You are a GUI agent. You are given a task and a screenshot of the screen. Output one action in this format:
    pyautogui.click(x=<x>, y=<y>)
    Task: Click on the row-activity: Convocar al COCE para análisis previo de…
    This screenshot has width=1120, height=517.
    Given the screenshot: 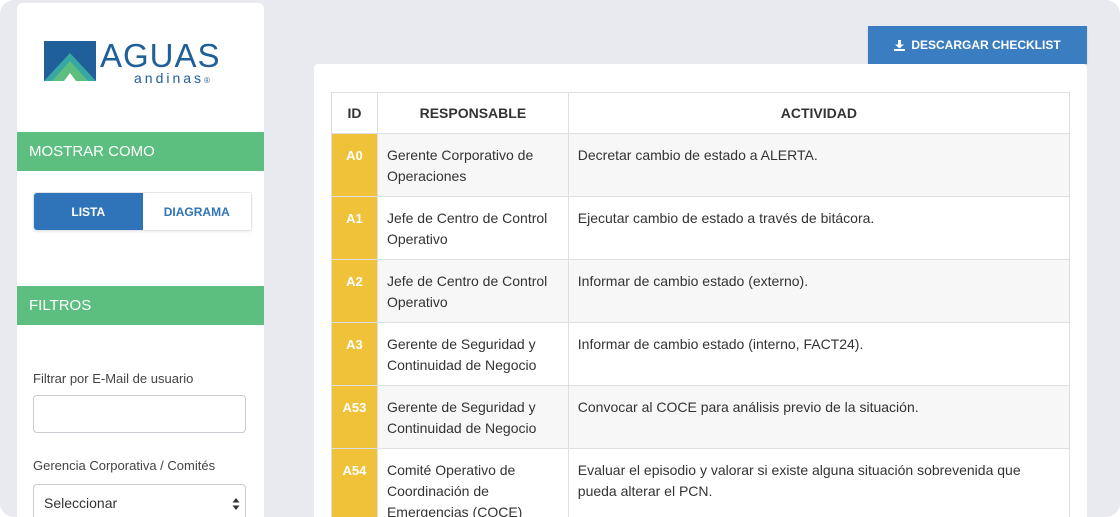 What is the action you would take?
    pyautogui.click(x=819, y=417)
    